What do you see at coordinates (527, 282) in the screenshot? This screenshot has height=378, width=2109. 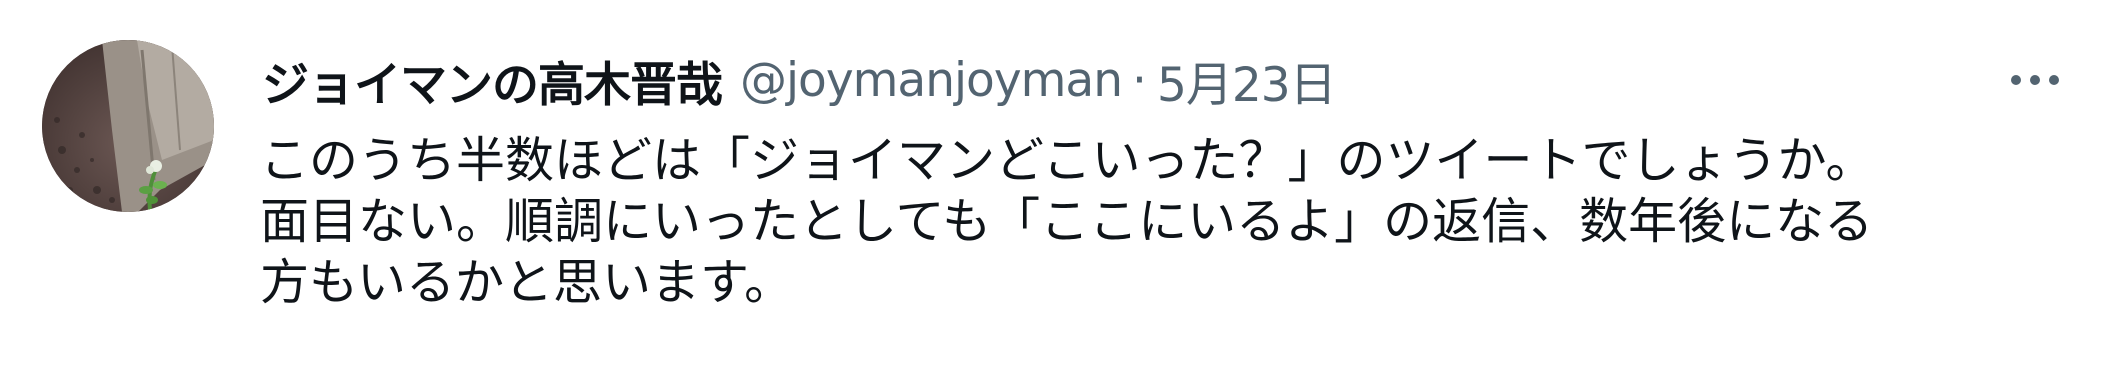 I see `tweet-text-line: 方もいるかと思います。` at bounding box center [527, 282].